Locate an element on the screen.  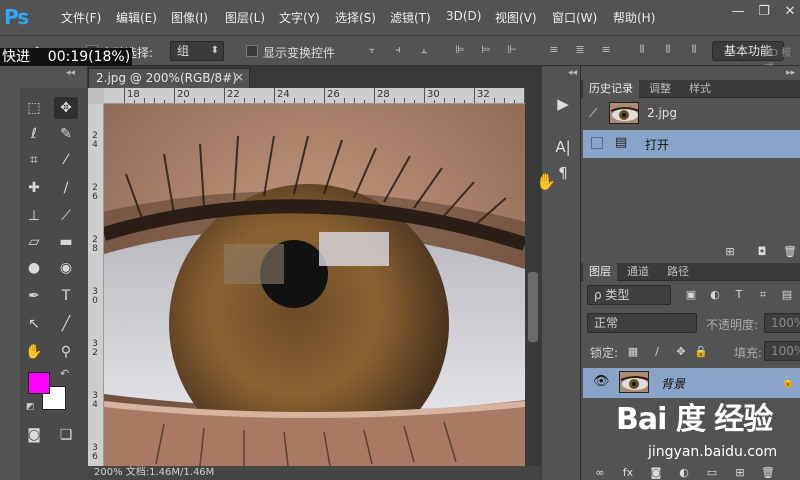
history-brush-source-icon: ⟋ is located at coordinates (593, 113).